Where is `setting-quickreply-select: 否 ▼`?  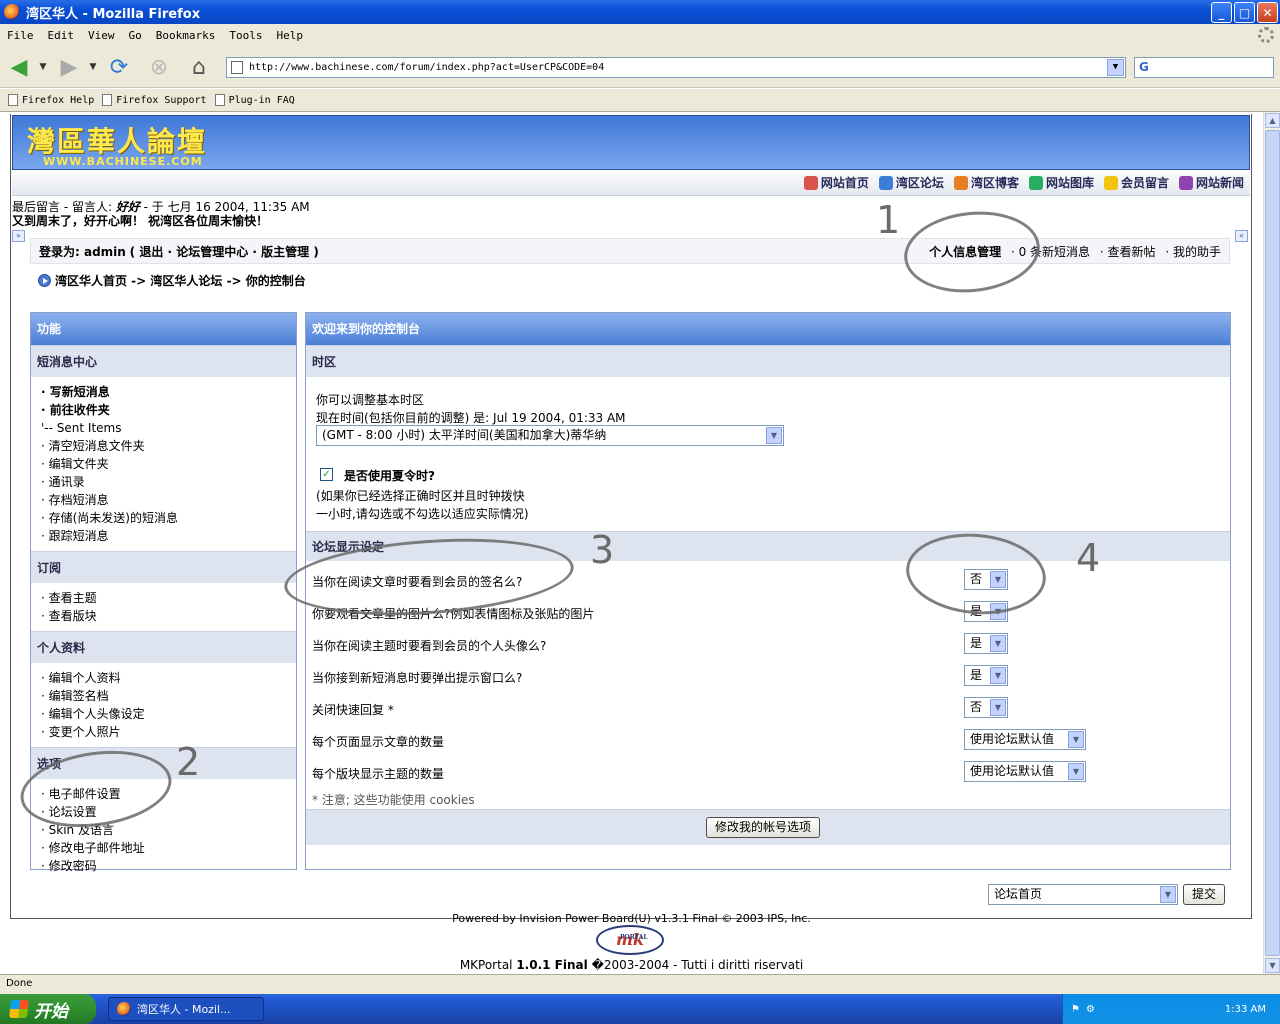
setting-quickreply-select: 否 ▼ is located at coordinates (986, 707).